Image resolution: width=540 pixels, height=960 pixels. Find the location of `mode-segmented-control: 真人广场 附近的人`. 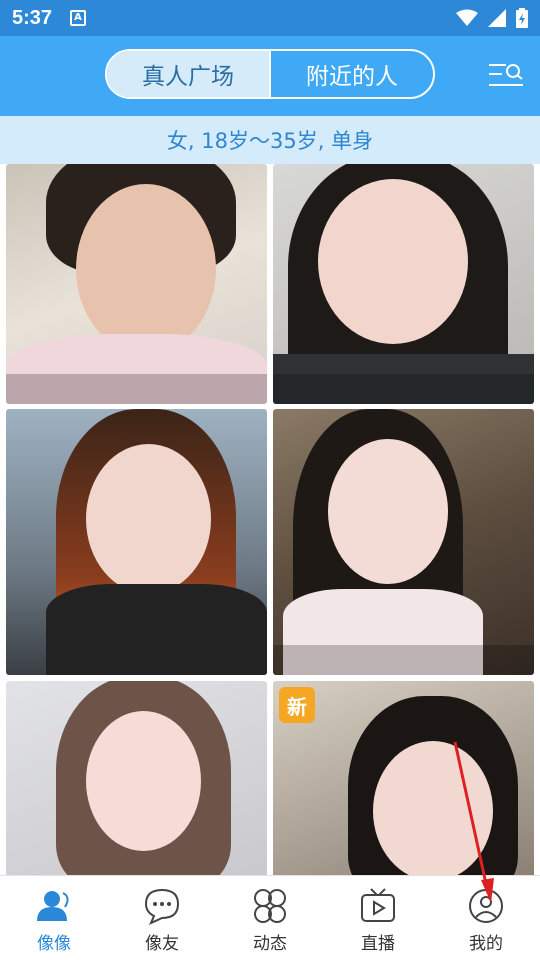

mode-segmented-control: 真人广场 附近的人 is located at coordinates (270, 74).